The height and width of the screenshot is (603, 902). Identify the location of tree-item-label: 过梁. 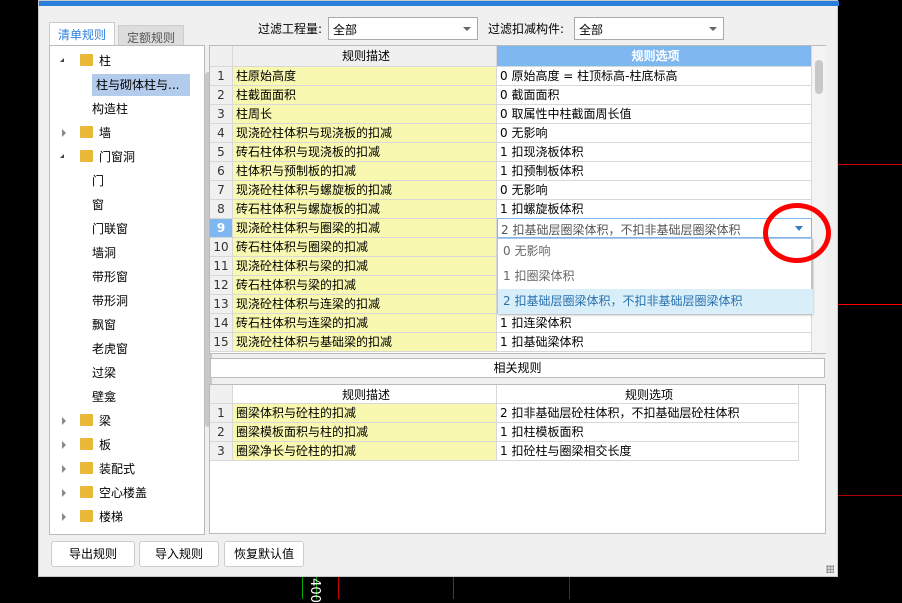
(104, 373).